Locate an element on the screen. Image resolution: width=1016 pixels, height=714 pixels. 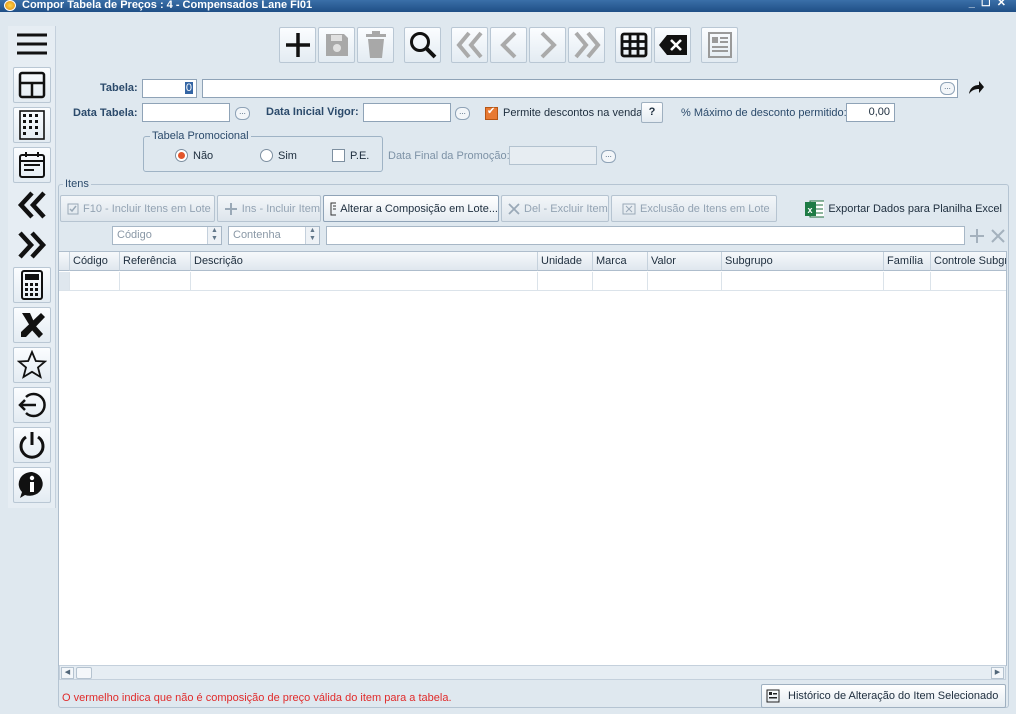
clear-filter-icon is located at coordinates (998, 237).